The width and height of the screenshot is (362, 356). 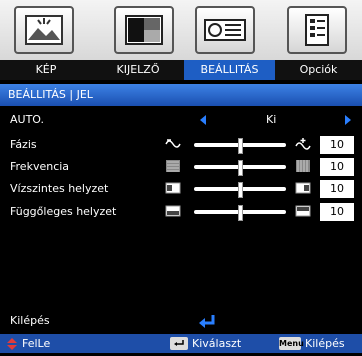 I want to click on auto-row: AUTO. Ki, so click(x=181, y=120).